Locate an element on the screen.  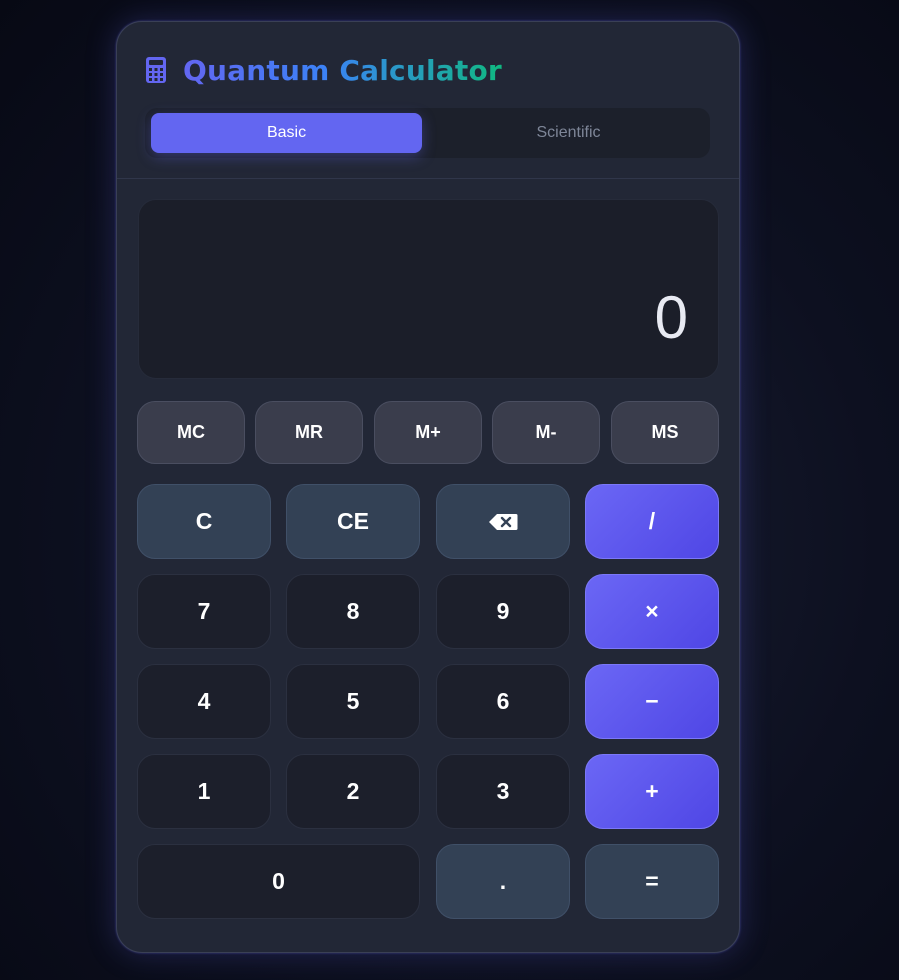
add-button: + is located at coordinates (652, 791).